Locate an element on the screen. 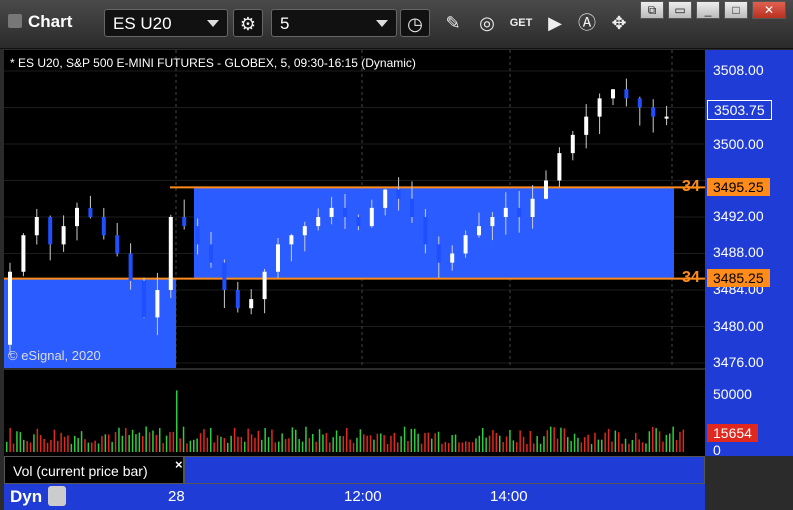 This screenshot has height=510, width=793. study-label-bar: Vol (current price bar) × is located at coordinates (94, 470).